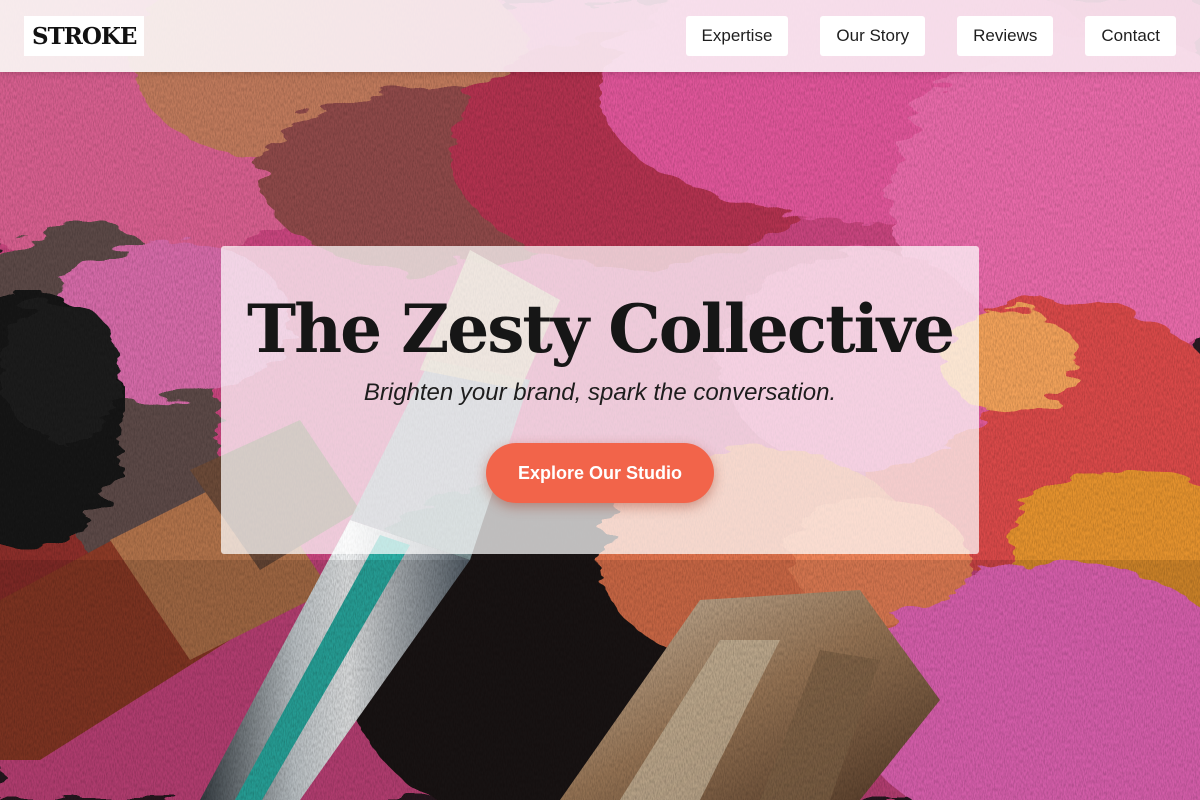 The image size is (1200, 800). I want to click on nav-link-contact: Contact, so click(1130, 36).